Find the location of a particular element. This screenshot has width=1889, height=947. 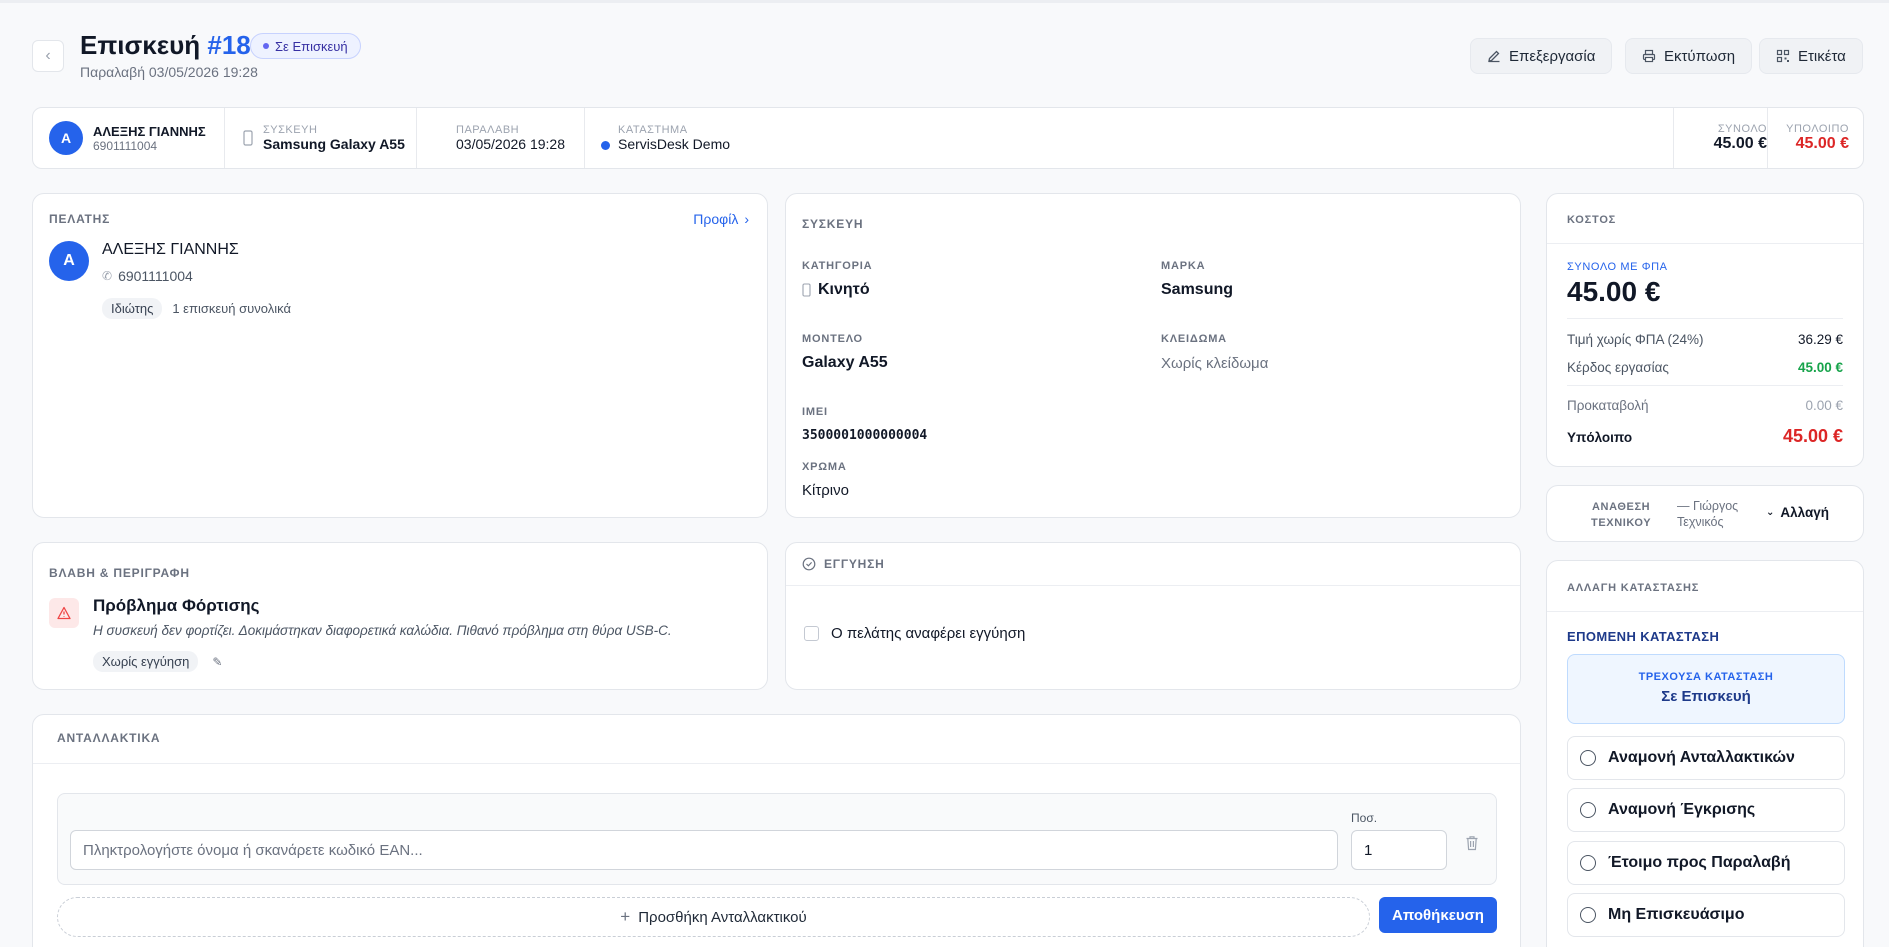

balance-value: 45.00 € is located at coordinates (1812, 436).